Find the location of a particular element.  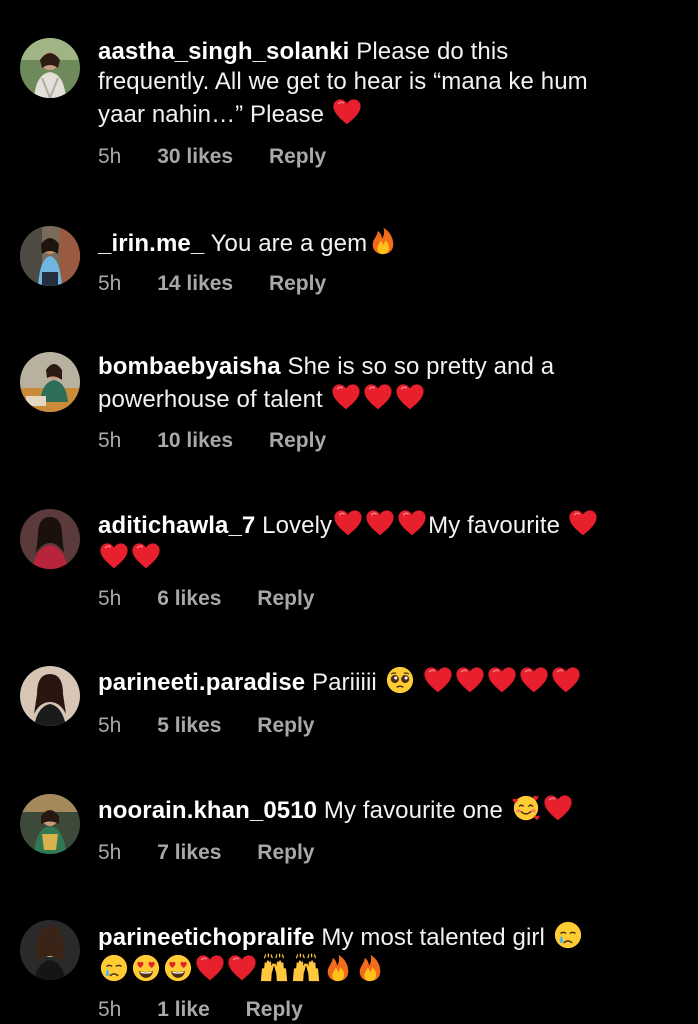

comment-username: noorain.khan_0510 is located at coordinates (207, 810).